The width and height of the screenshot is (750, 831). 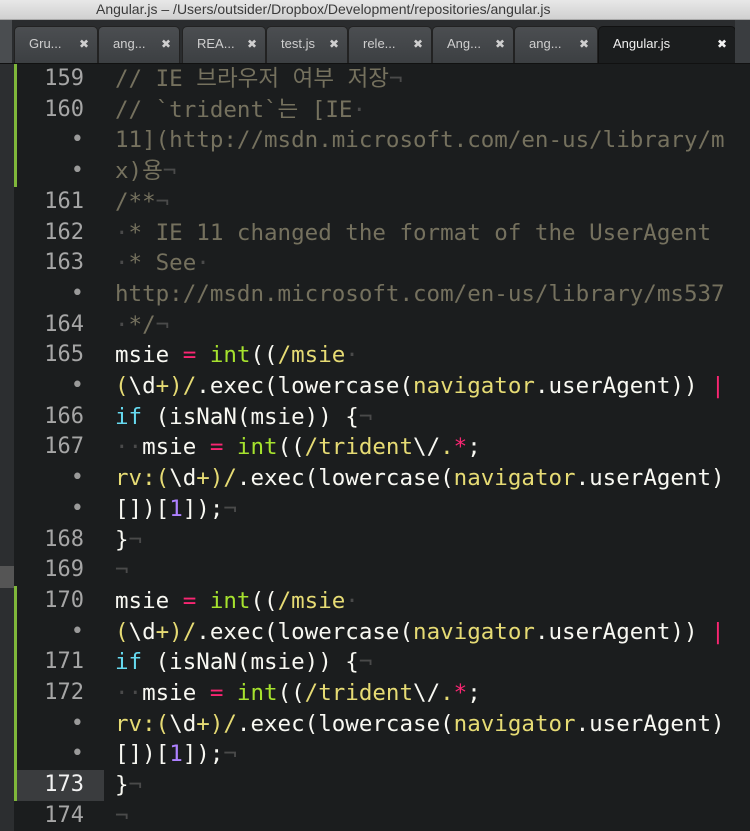 I want to click on line-text: }¬, so click(x=128, y=785).